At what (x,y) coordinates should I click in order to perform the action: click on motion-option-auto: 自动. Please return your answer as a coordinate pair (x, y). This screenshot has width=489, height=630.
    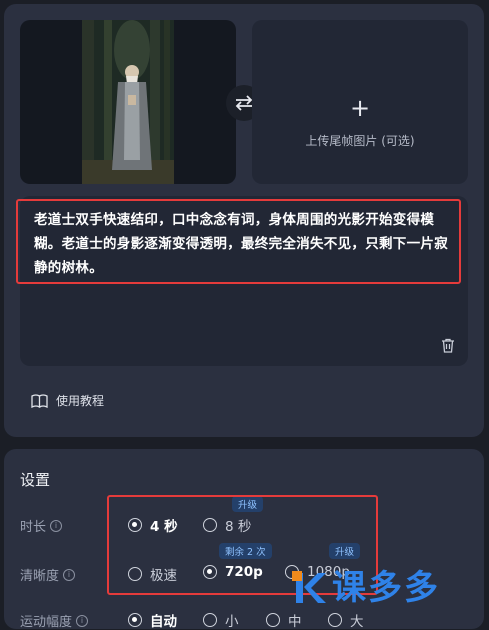
    Looking at the image, I should click on (152, 620).